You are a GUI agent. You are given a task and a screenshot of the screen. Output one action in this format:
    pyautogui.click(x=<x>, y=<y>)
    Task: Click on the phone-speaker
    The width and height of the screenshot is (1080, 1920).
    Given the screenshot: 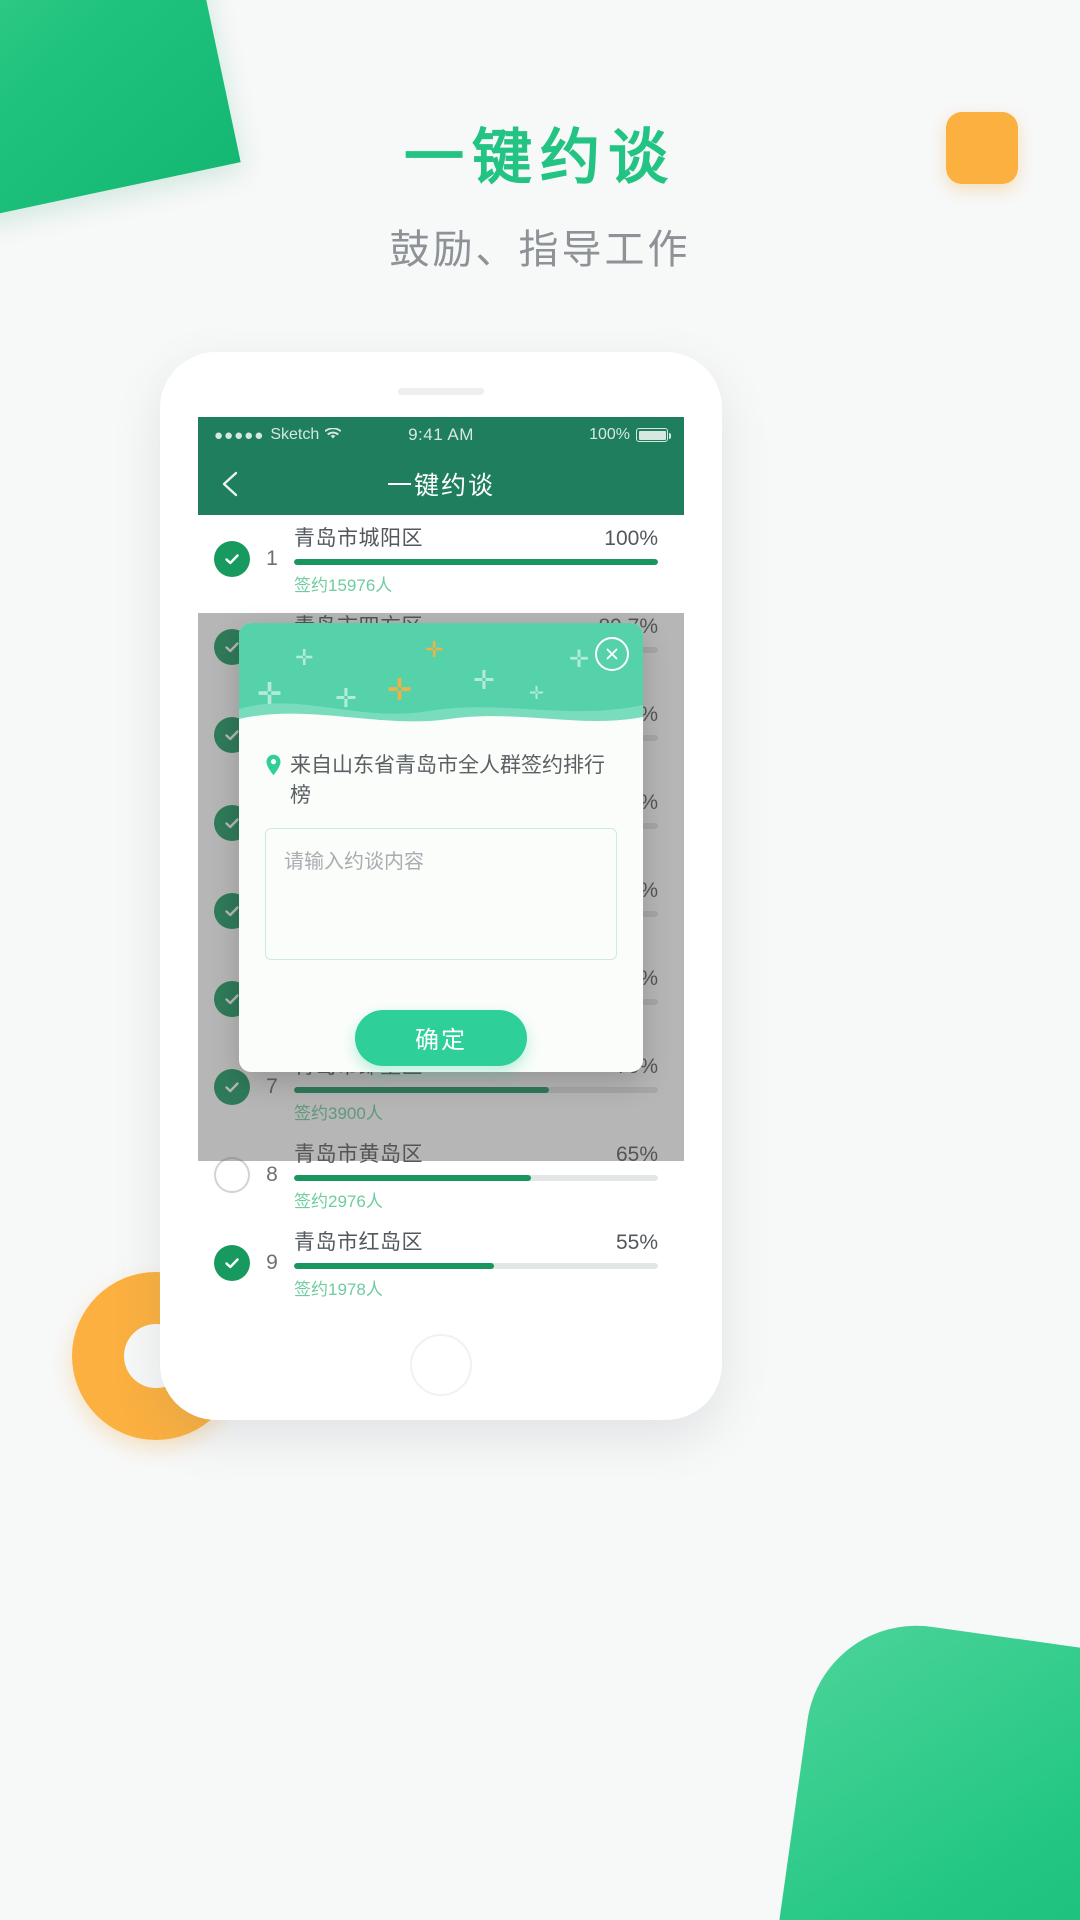 What is the action you would take?
    pyautogui.click(x=441, y=391)
    